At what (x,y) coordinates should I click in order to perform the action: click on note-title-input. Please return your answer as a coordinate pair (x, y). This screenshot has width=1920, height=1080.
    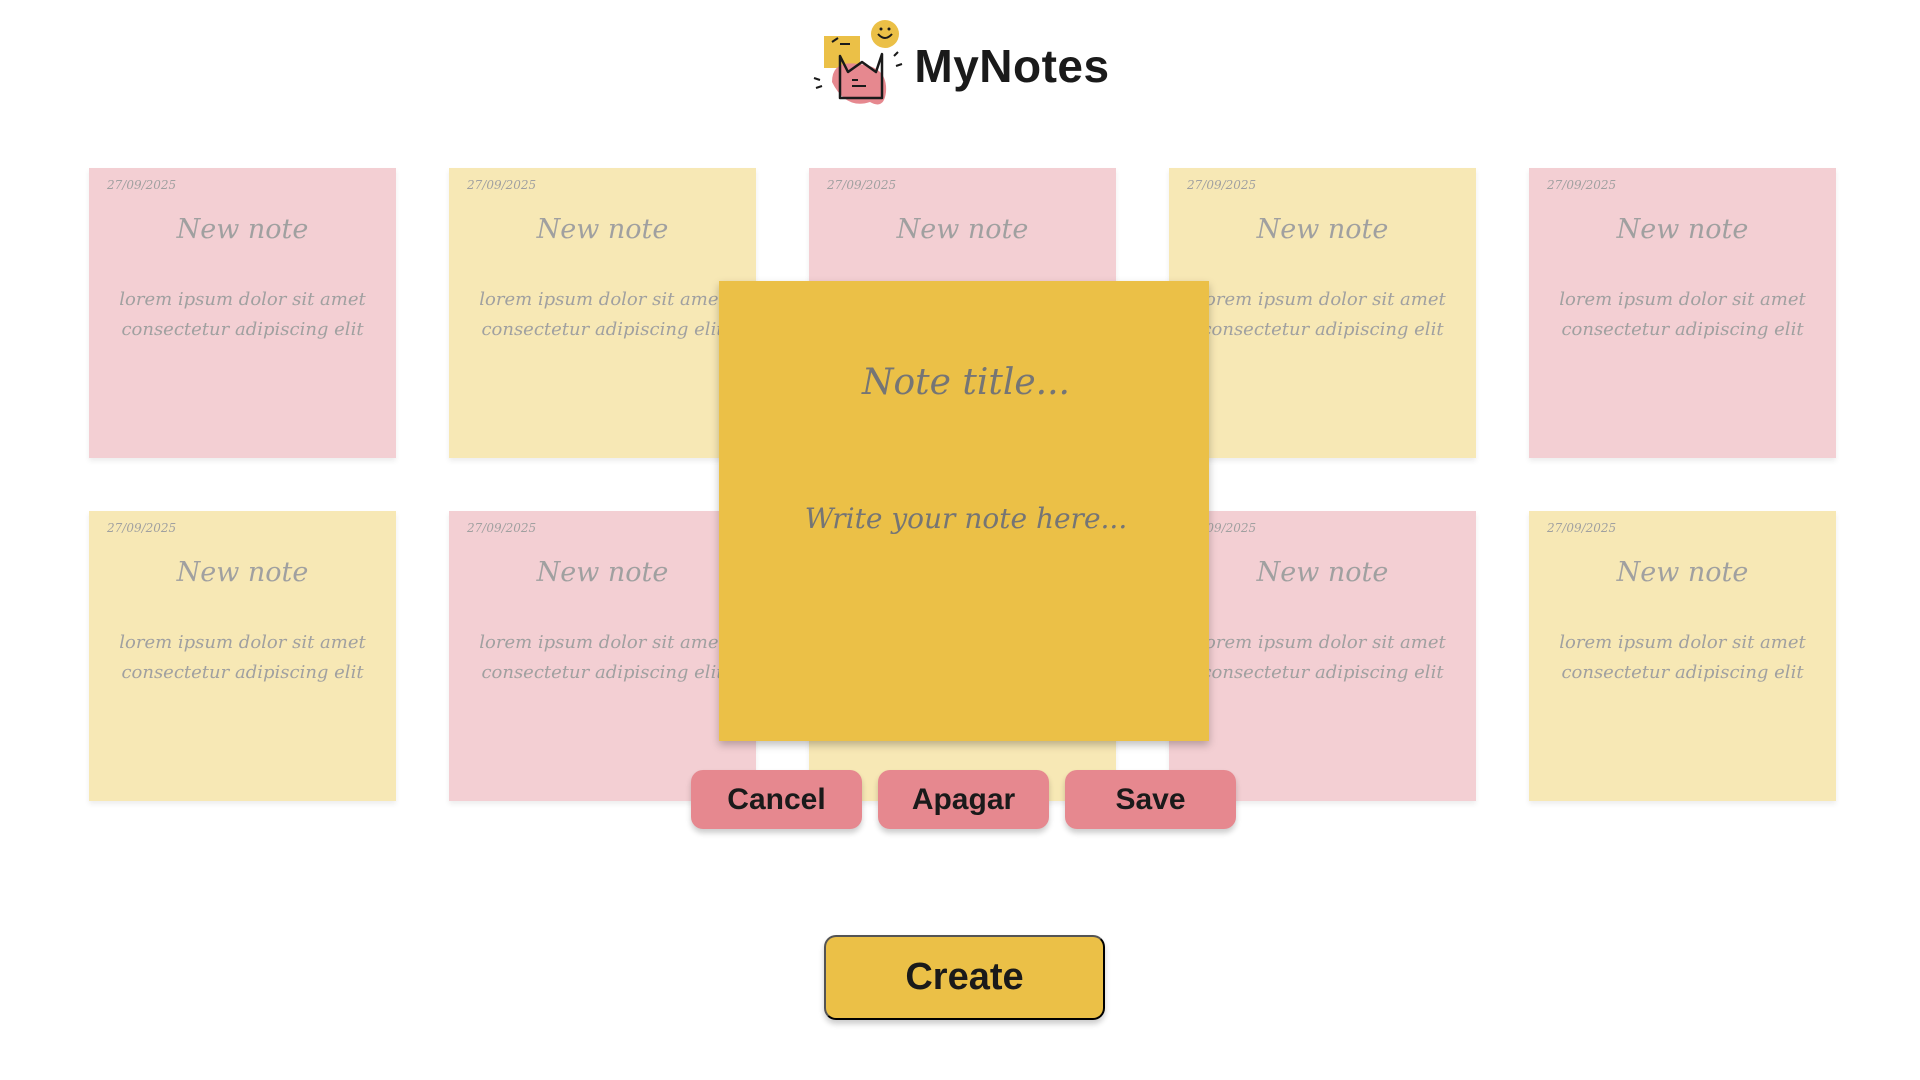
    Looking at the image, I should click on (966, 382).